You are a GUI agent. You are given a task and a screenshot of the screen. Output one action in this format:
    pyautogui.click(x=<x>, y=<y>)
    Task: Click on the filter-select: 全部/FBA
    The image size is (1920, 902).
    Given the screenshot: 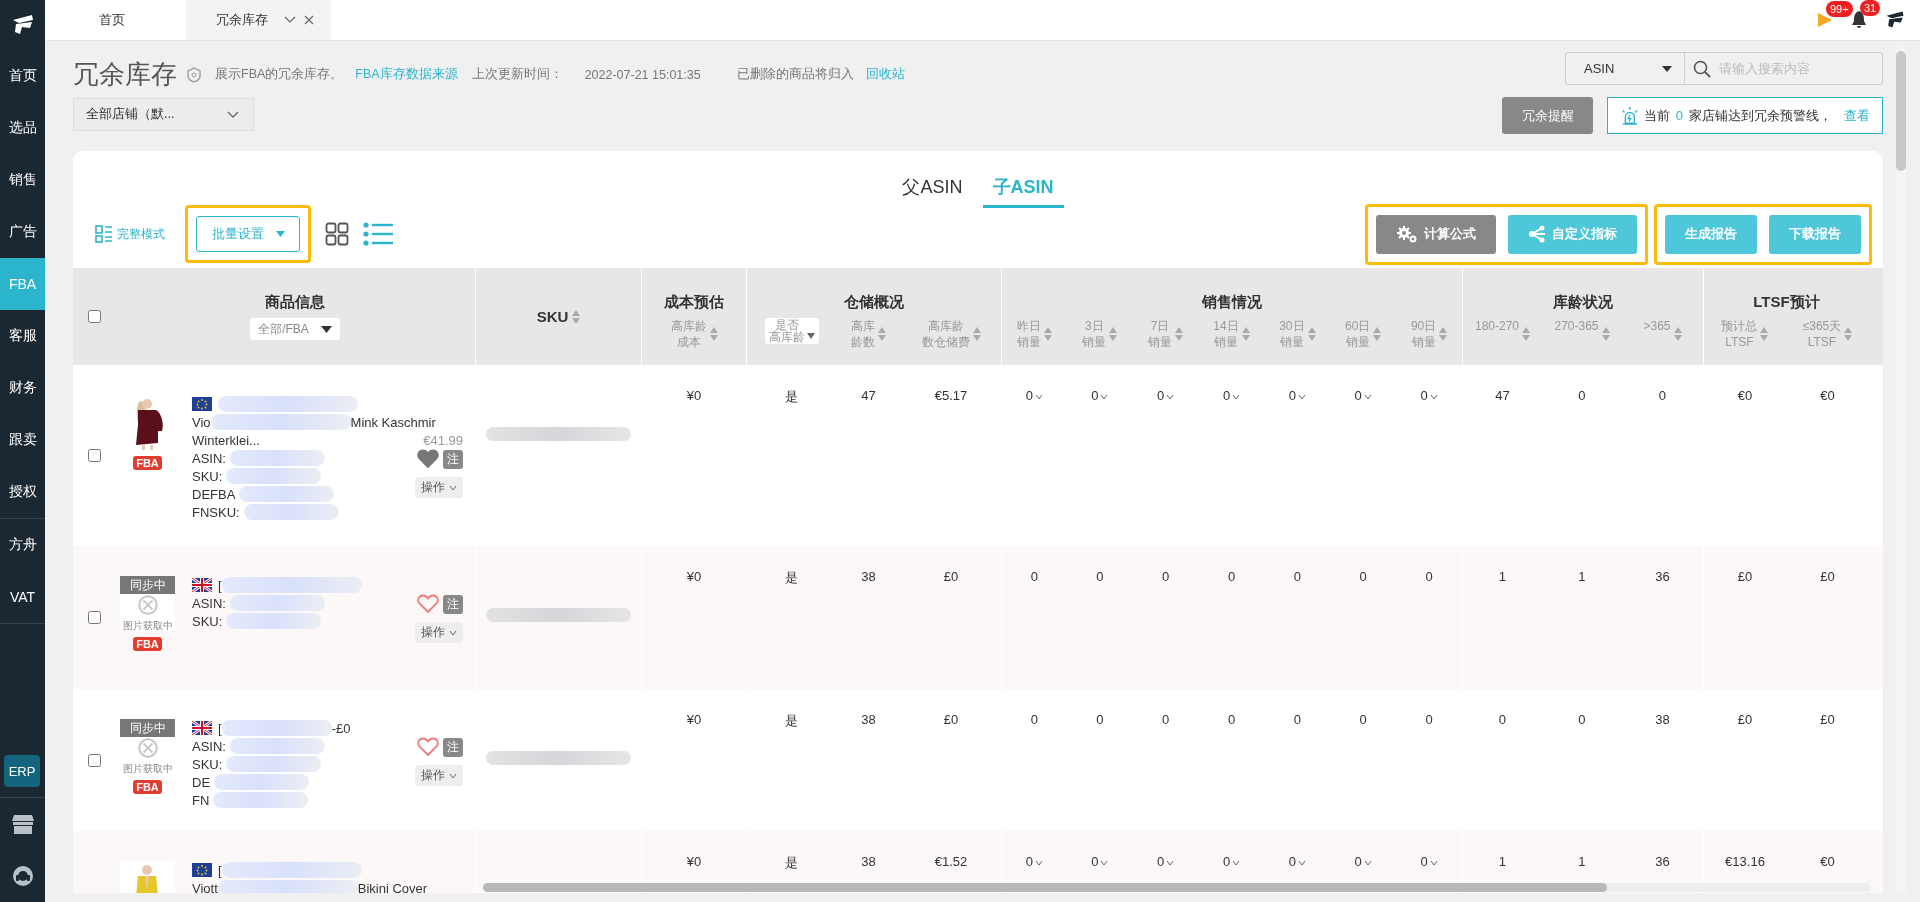 What is the action you would take?
    pyautogui.click(x=295, y=329)
    